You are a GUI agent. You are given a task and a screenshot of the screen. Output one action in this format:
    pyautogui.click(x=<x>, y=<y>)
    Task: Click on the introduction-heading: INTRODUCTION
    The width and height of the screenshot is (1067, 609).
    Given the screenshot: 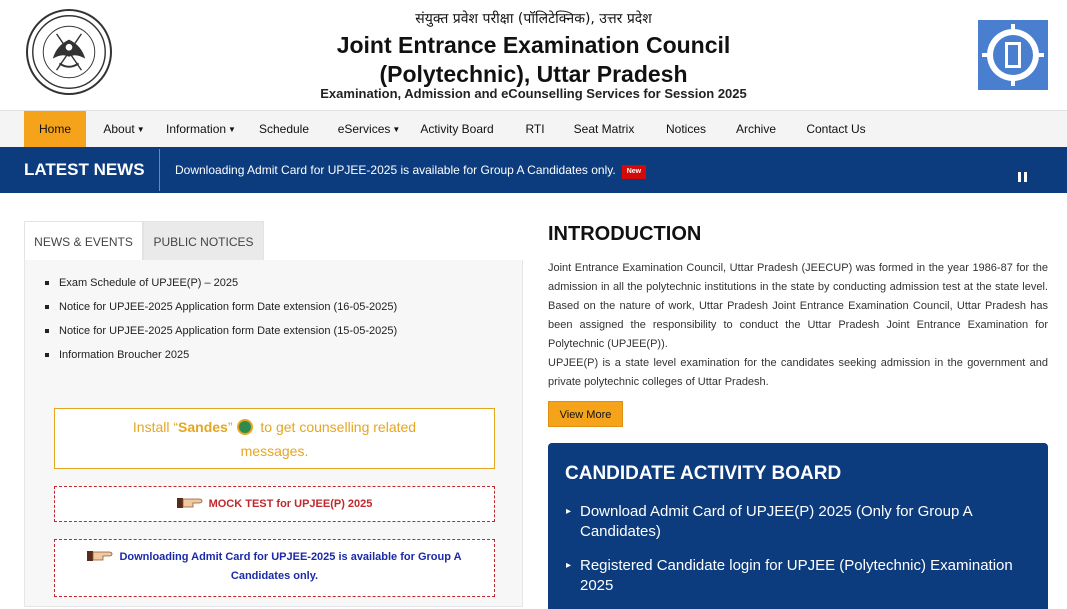 What is the action you would take?
    pyautogui.click(x=625, y=234)
    